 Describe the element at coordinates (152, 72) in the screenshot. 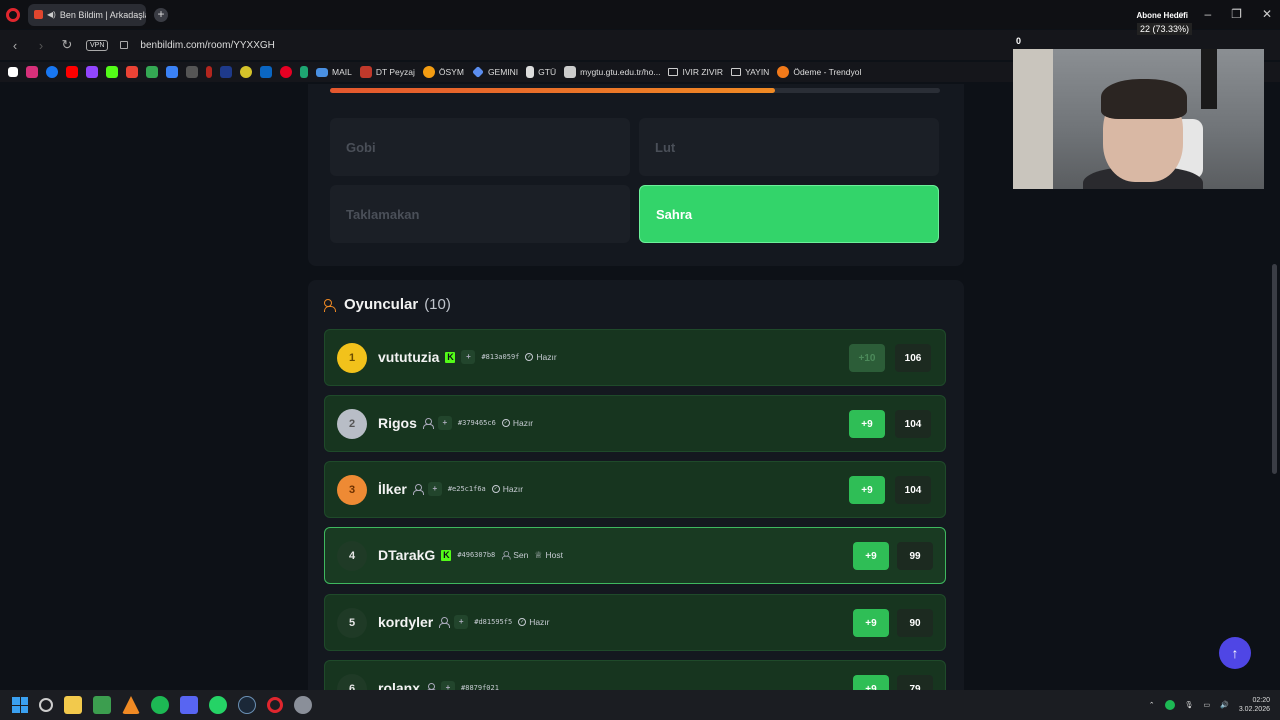

I see `maps-icon` at that location.